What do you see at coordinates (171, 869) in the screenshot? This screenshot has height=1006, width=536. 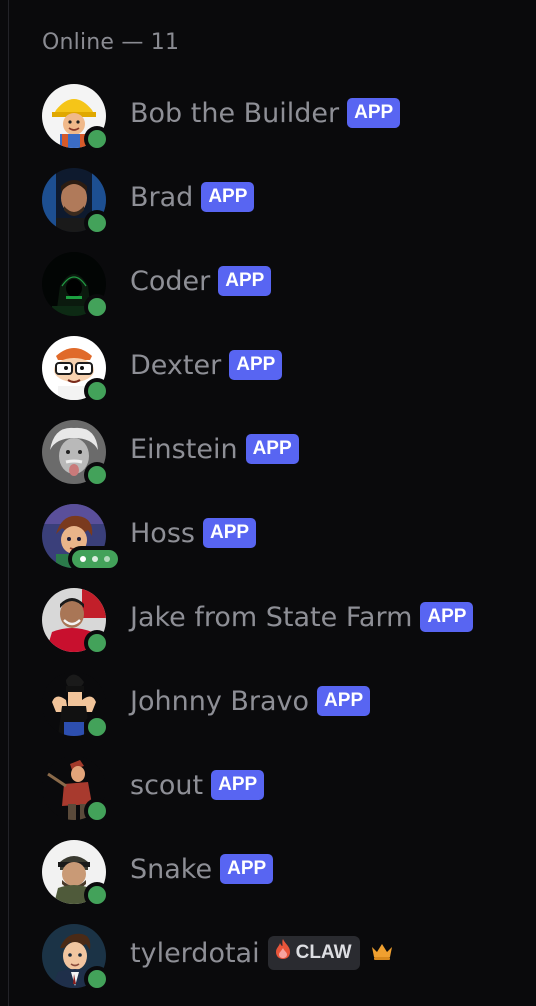 I see `member-name: Snake` at bounding box center [171, 869].